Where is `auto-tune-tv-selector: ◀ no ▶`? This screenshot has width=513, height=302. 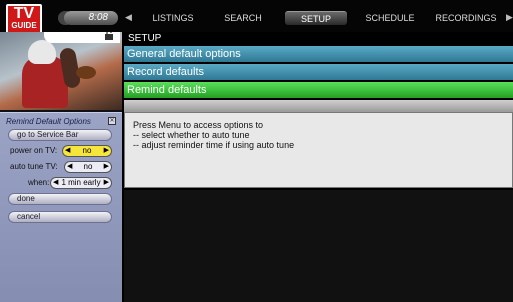 auto-tune-tv-selector: ◀ no ▶ is located at coordinates (88, 167).